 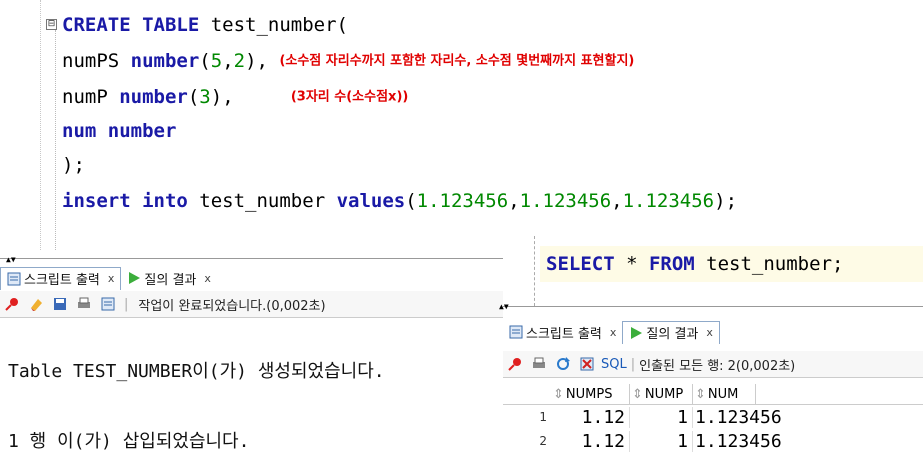 I want to click on number-literal: 5, so click(x=216, y=61).